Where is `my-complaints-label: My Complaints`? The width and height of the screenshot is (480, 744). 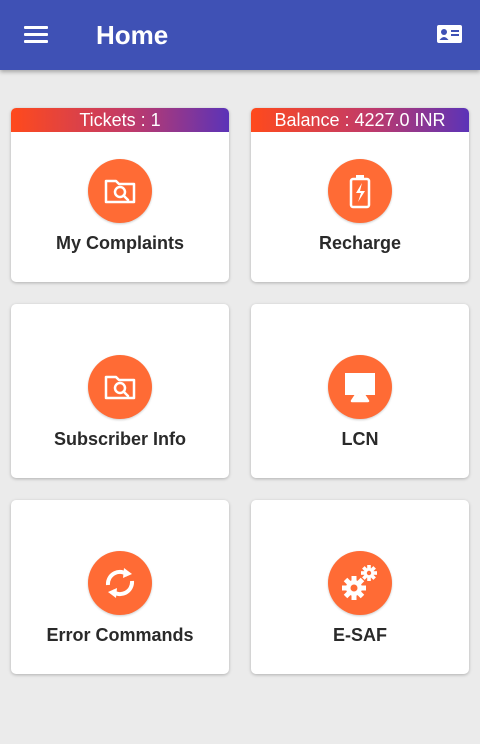
my-complaints-label: My Complaints is located at coordinates (119, 243).